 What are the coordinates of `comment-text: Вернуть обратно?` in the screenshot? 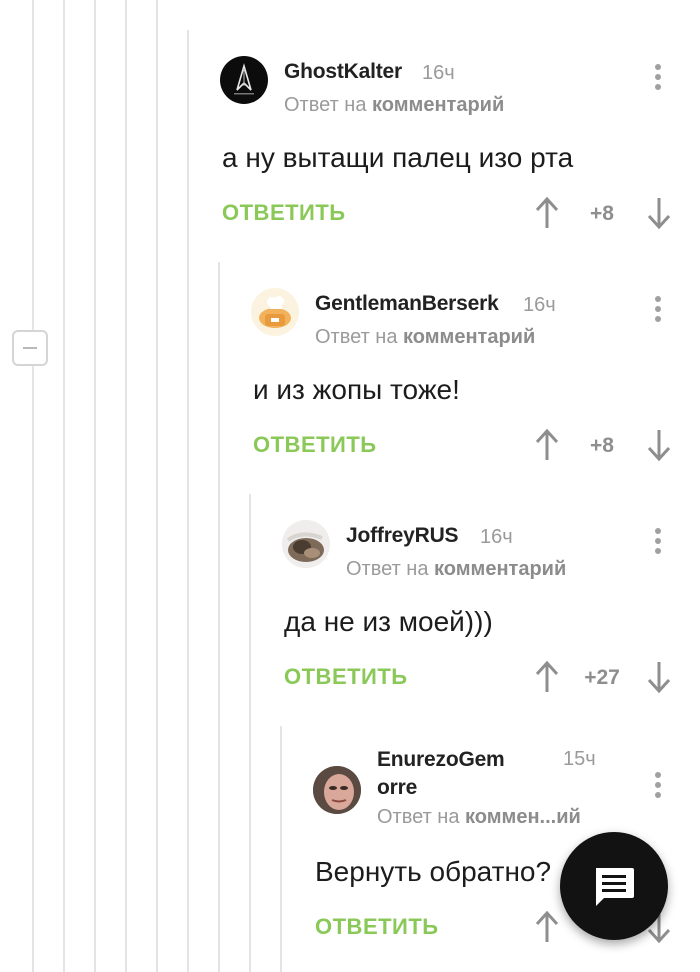 It's located at (433, 871).